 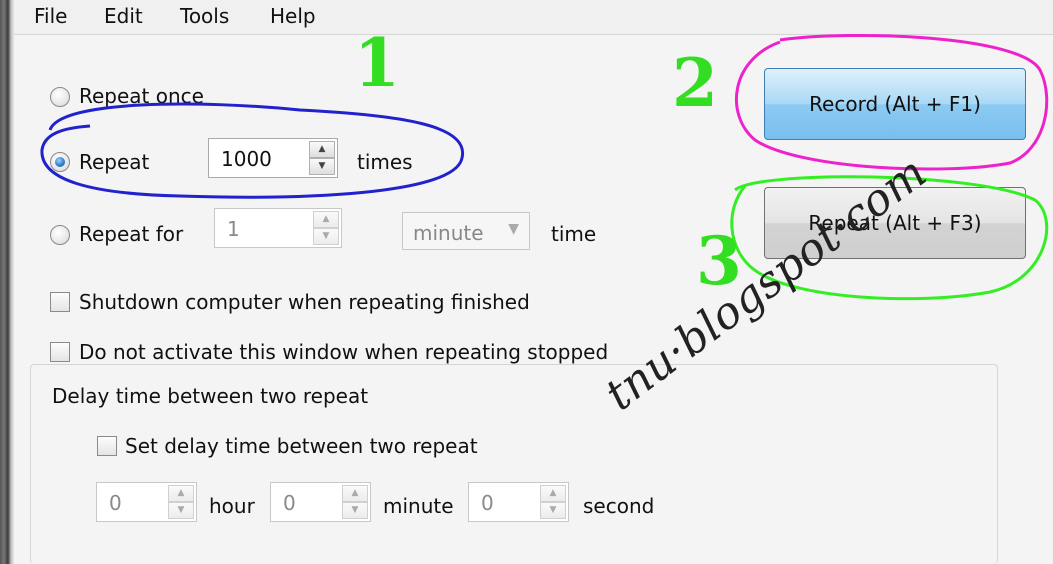 I want to click on blue-circle-annotation, so click(x=252, y=150).